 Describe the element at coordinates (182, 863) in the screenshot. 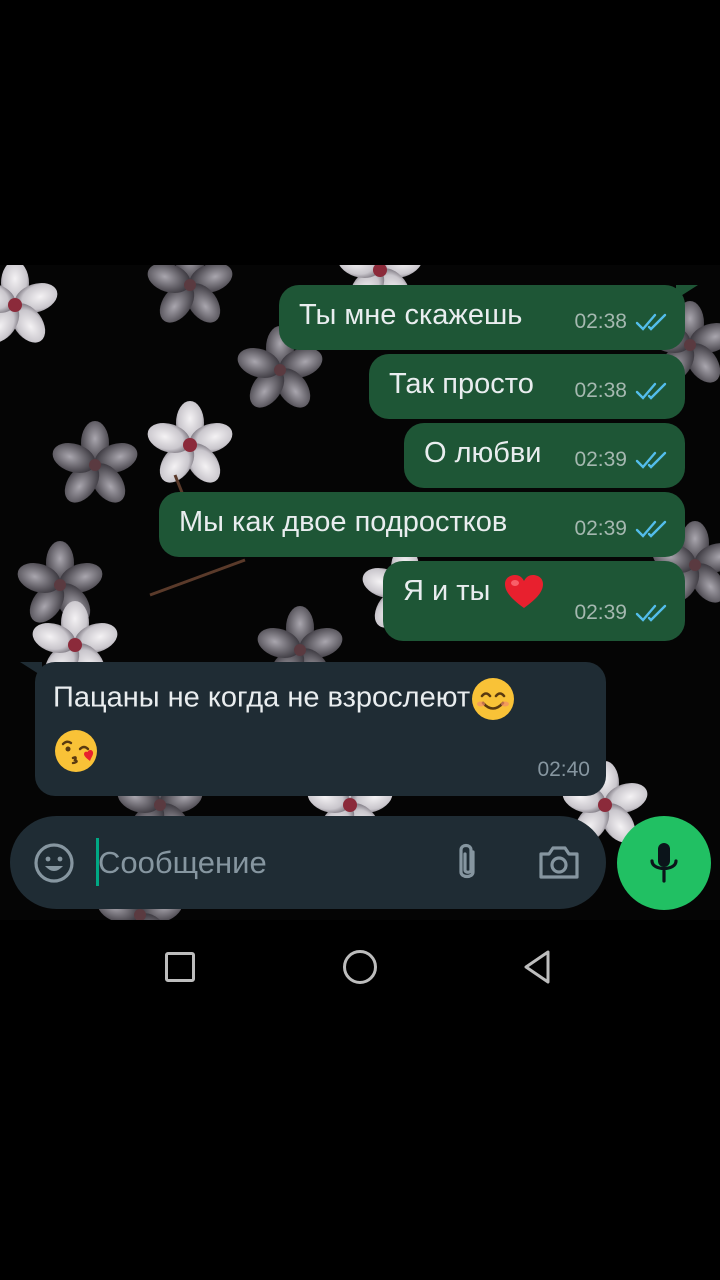

I see `message-input-placeholder: Сообщение` at that location.